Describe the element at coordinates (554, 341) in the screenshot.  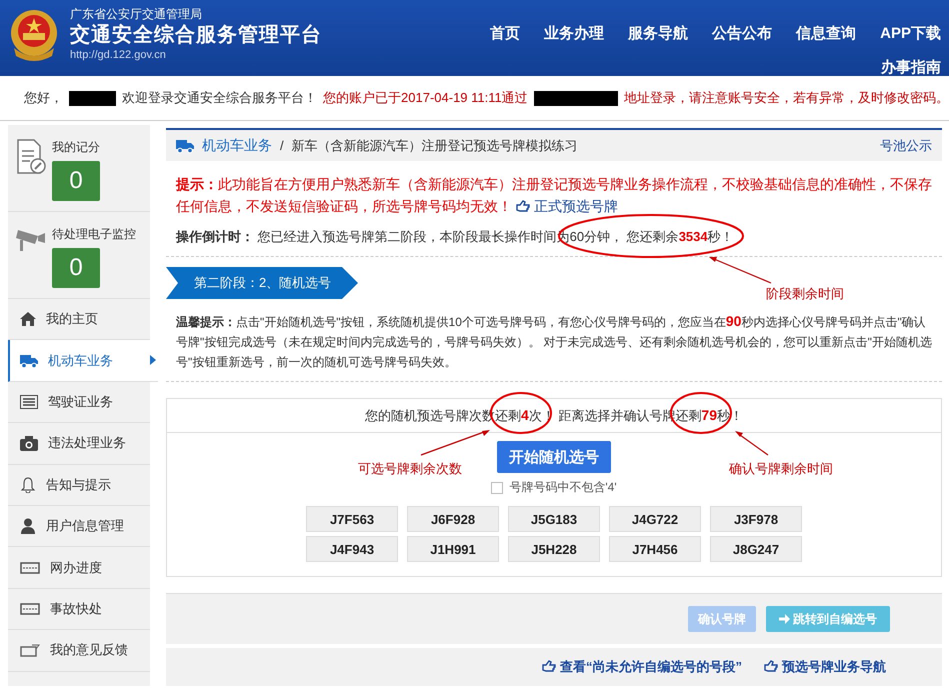
I see `tip-text: 温馨提示：点击"开始随机选号"按钮，系统随机提供10个可选号牌号码，有您心仪号牌号码的，您应当在90秒内选择心仪号牌号码并点击"确认号牌"按钮完成选号（未在规定时间内完成选号的，号牌号码失效）。 对于未完成选号、还有剩余随机选号机会的，您可以重新点击"开始随机选号"按钮重新选号，前一次的随机可选号牌号码失效。` at that location.